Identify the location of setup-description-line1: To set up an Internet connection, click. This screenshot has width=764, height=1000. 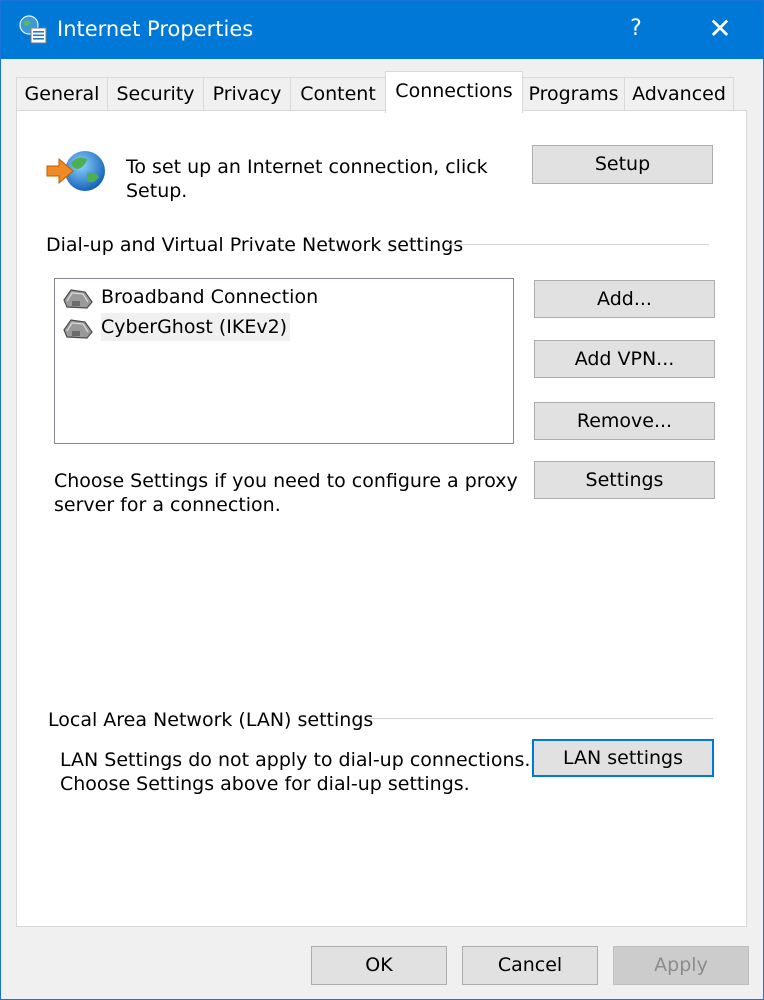
(307, 167).